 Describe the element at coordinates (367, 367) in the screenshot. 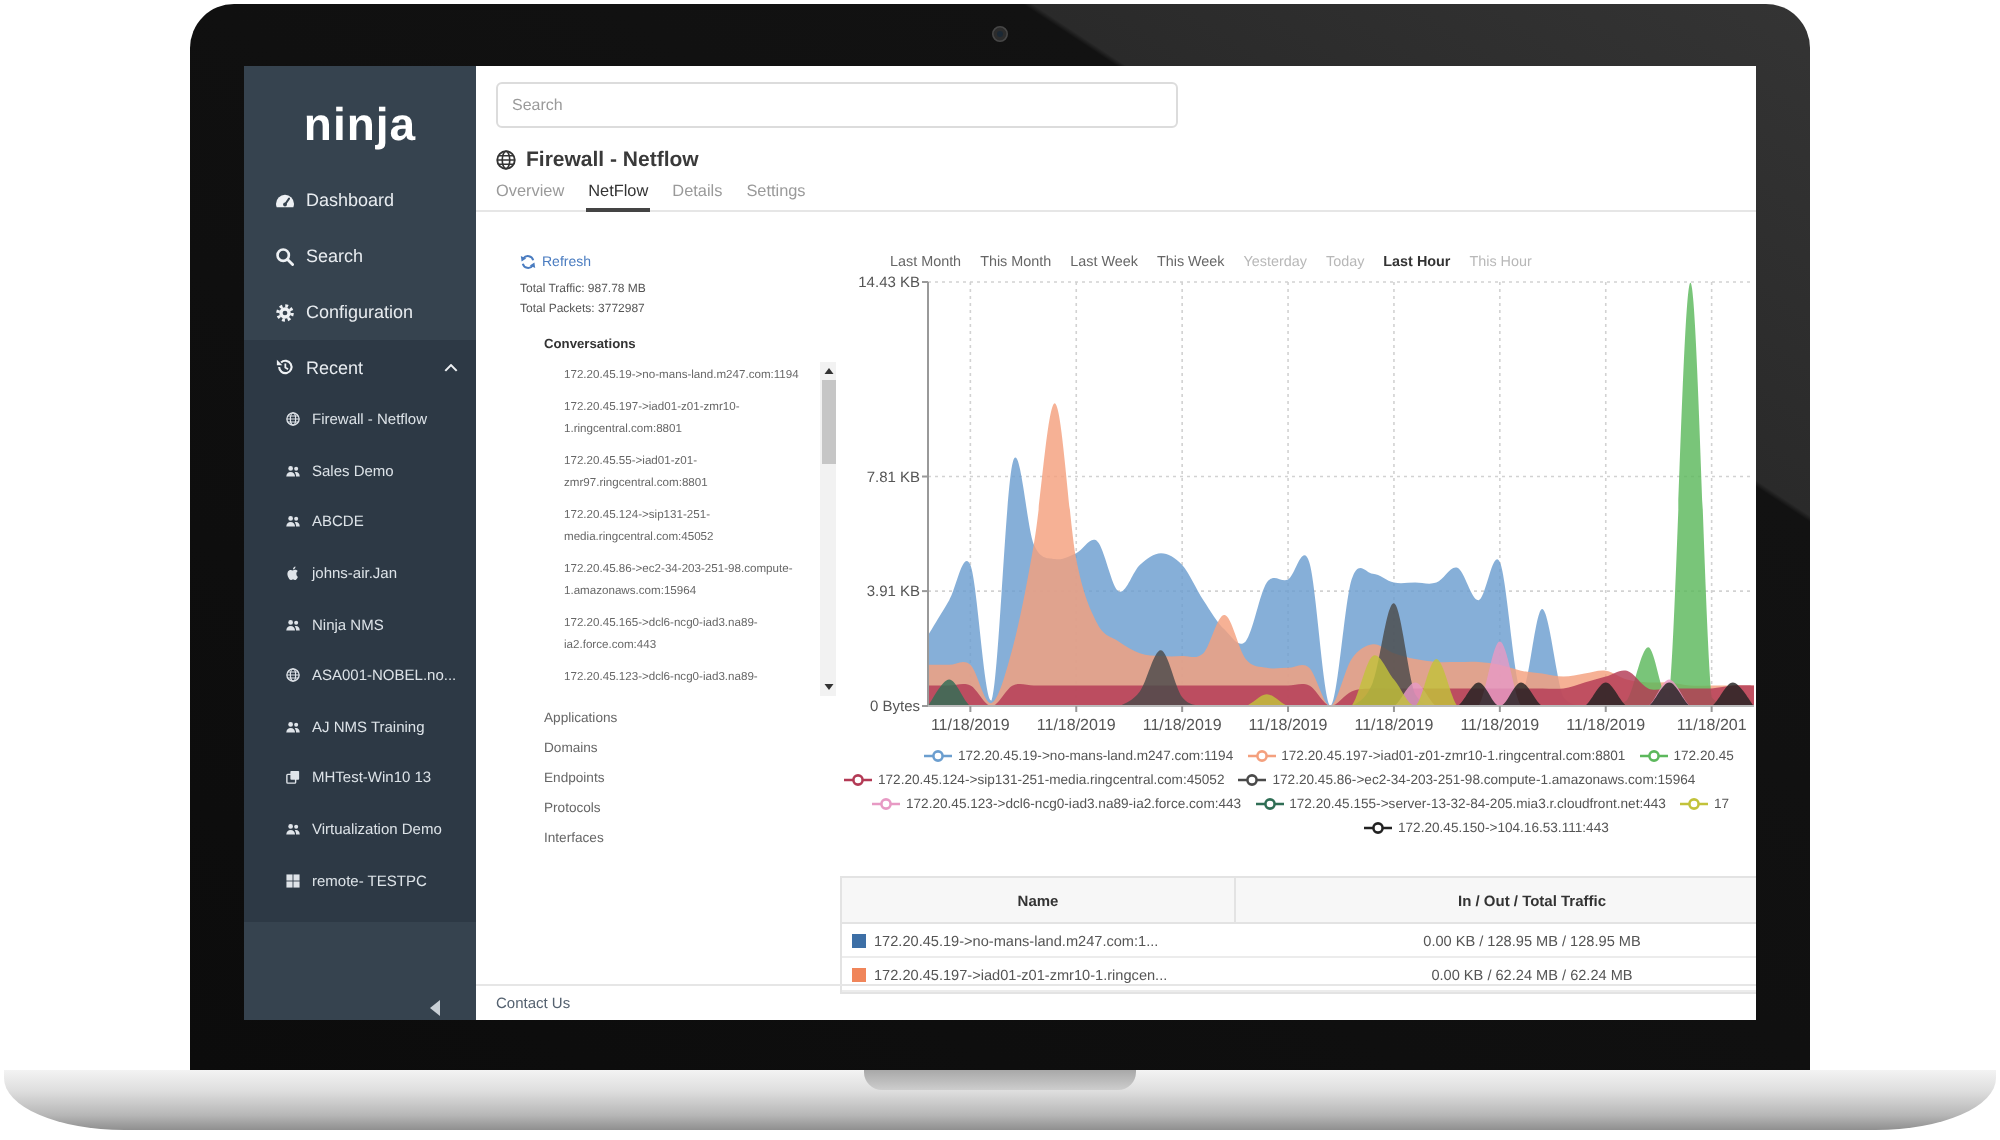

I see `recent-toggle: Recent` at that location.